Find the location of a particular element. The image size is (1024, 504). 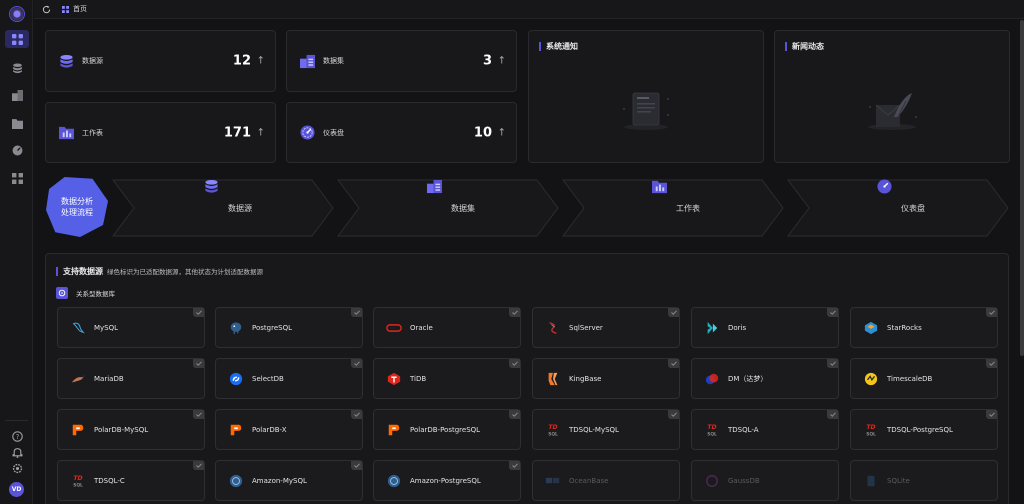

datasource-card-tdsql-a: TD SQL TDSQL-A is located at coordinates (765, 429).